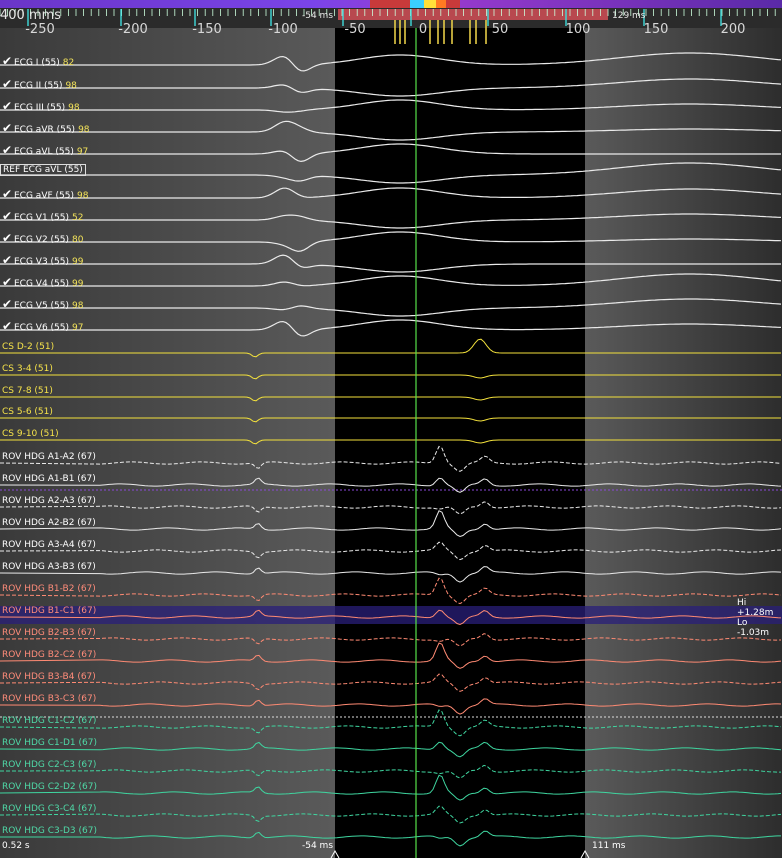 This screenshot has width=782, height=858. I want to click on channel-label: ROV HDG B1-C1 (67), so click(49, 611).